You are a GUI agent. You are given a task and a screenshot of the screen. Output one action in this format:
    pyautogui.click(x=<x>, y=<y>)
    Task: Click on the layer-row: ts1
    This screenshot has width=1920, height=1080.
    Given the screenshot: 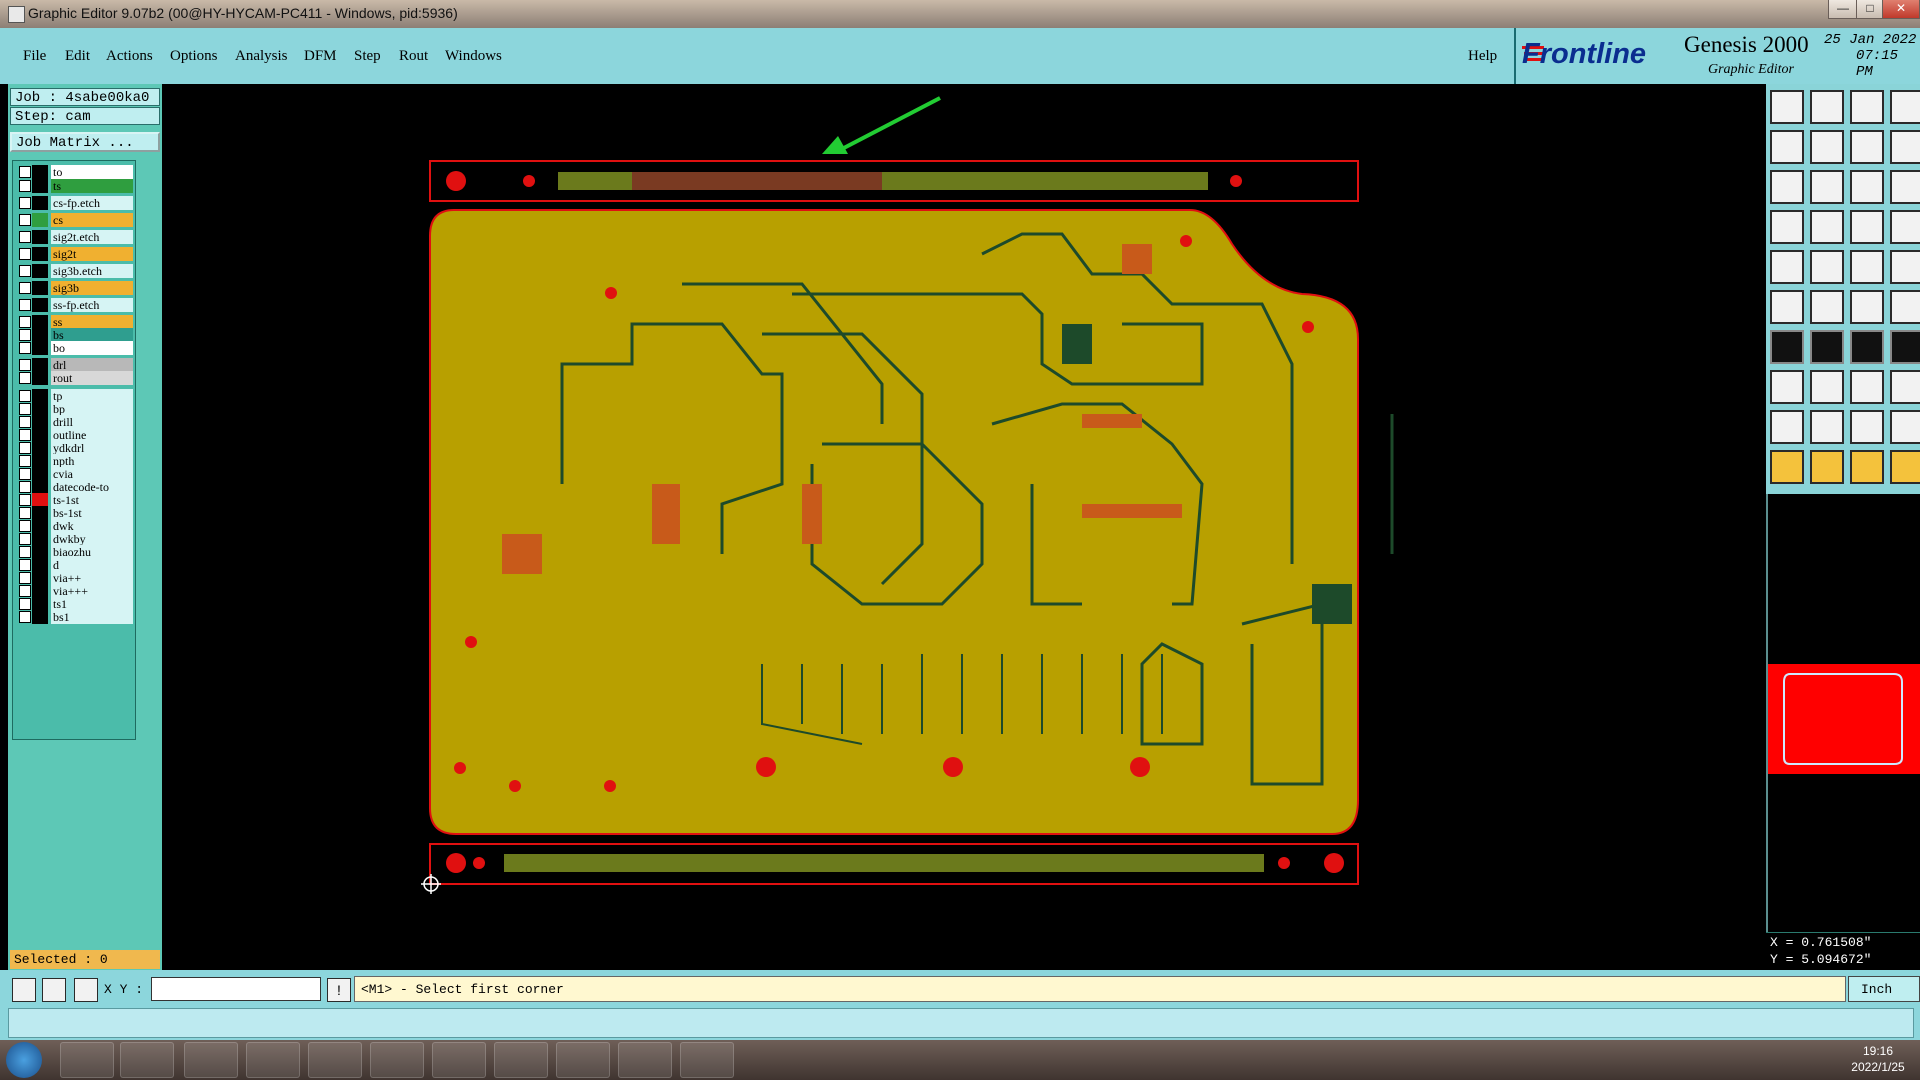 What is the action you would take?
    pyautogui.click(x=74, y=604)
    